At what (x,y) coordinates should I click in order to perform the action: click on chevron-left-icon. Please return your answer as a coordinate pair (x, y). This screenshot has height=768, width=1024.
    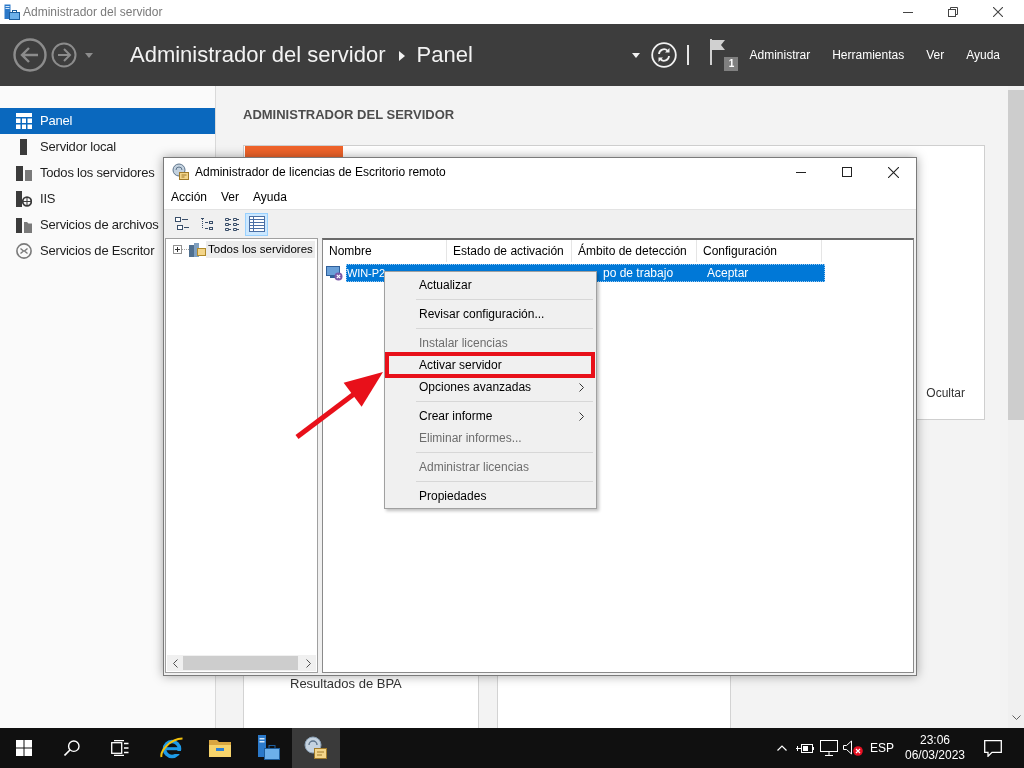
    Looking at the image, I should click on (175, 663).